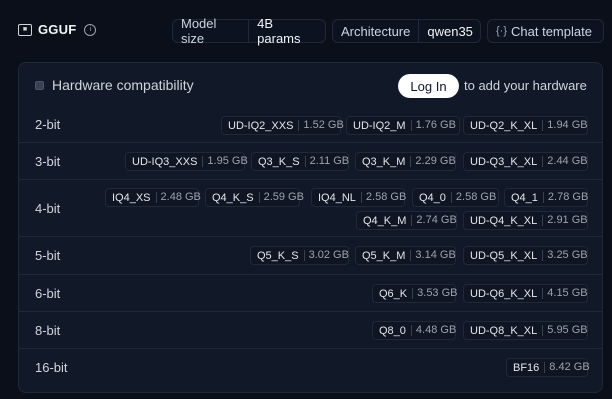 The height and width of the screenshot is (399, 612). Describe the element at coordinates (428, 86) in the screenshot. I see `login-button: Log In` at that location.